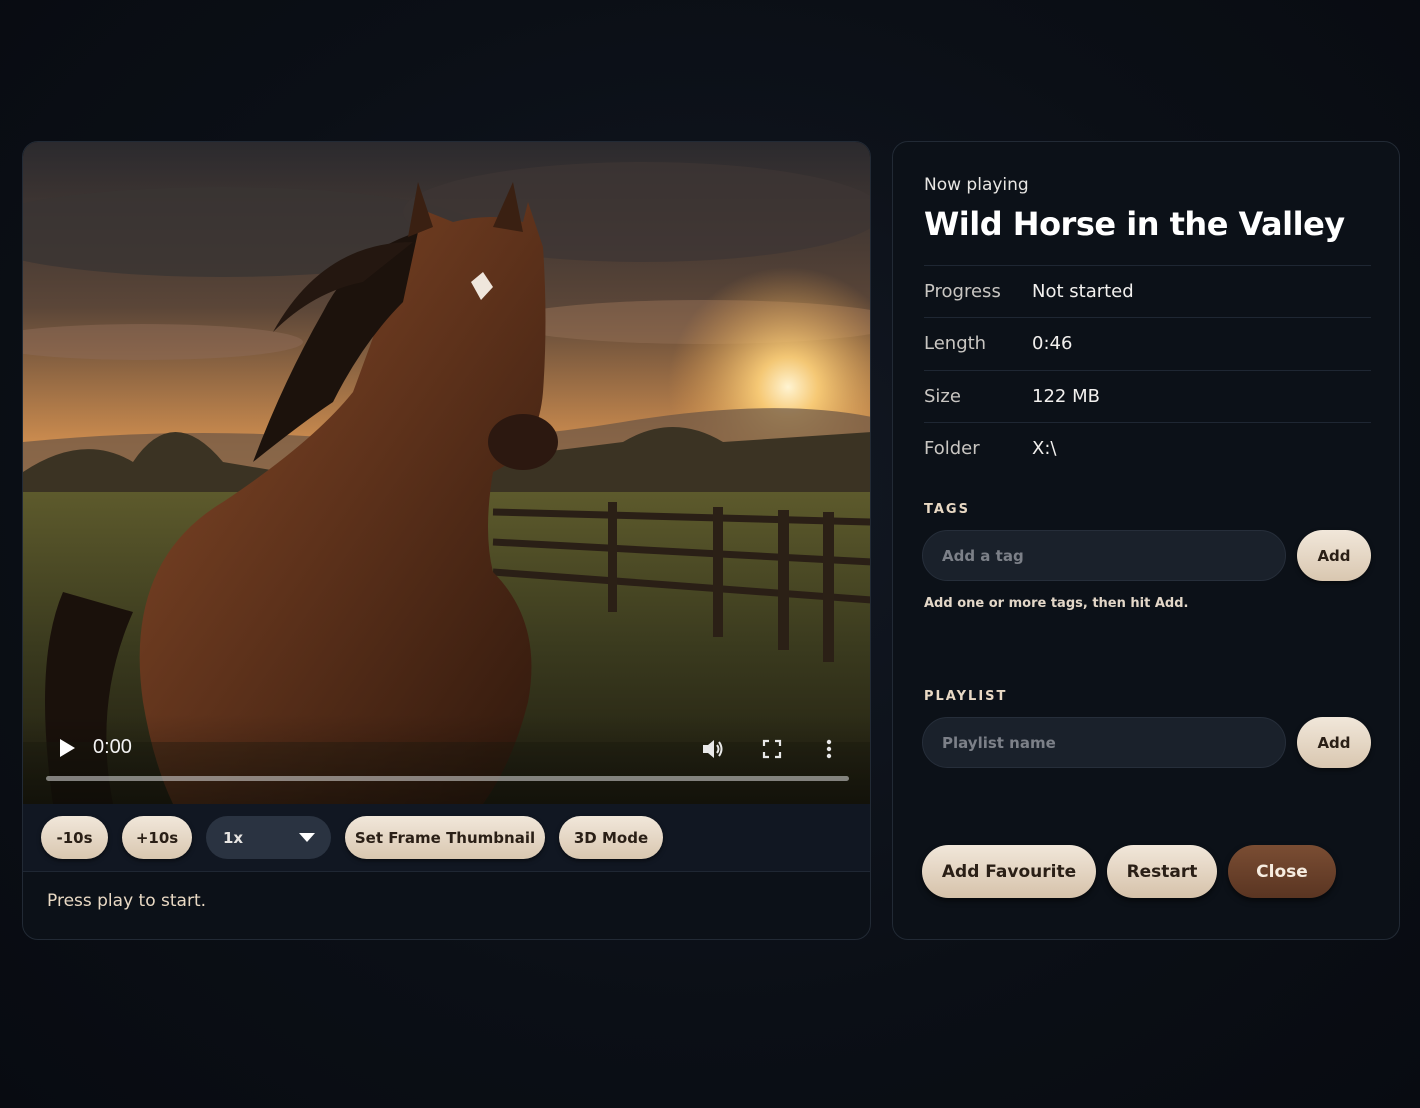 This screenshot has height=1108, width=1420. Describe the element at coordinates (1044, 448) in the screenshot. I see `meta-value: X:\` at that location.